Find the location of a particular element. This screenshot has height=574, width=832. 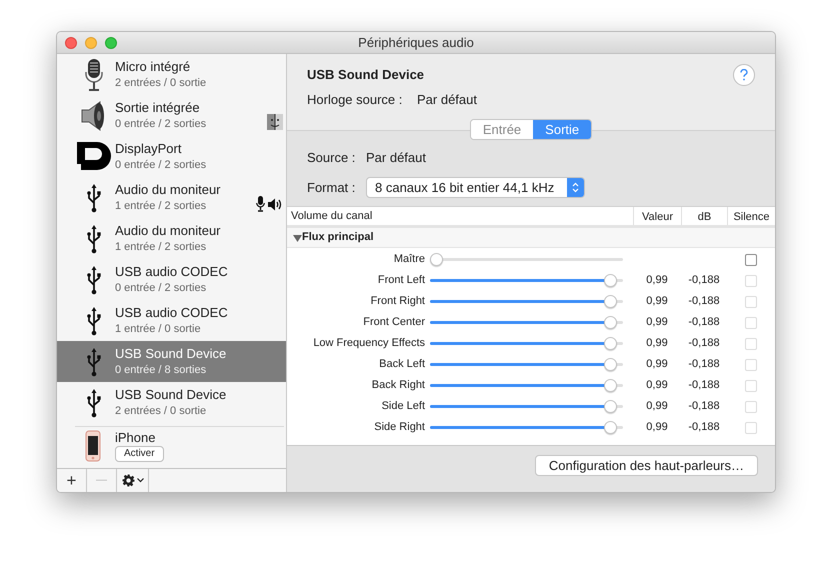

minimize-button is located at coordinates (91, 42).